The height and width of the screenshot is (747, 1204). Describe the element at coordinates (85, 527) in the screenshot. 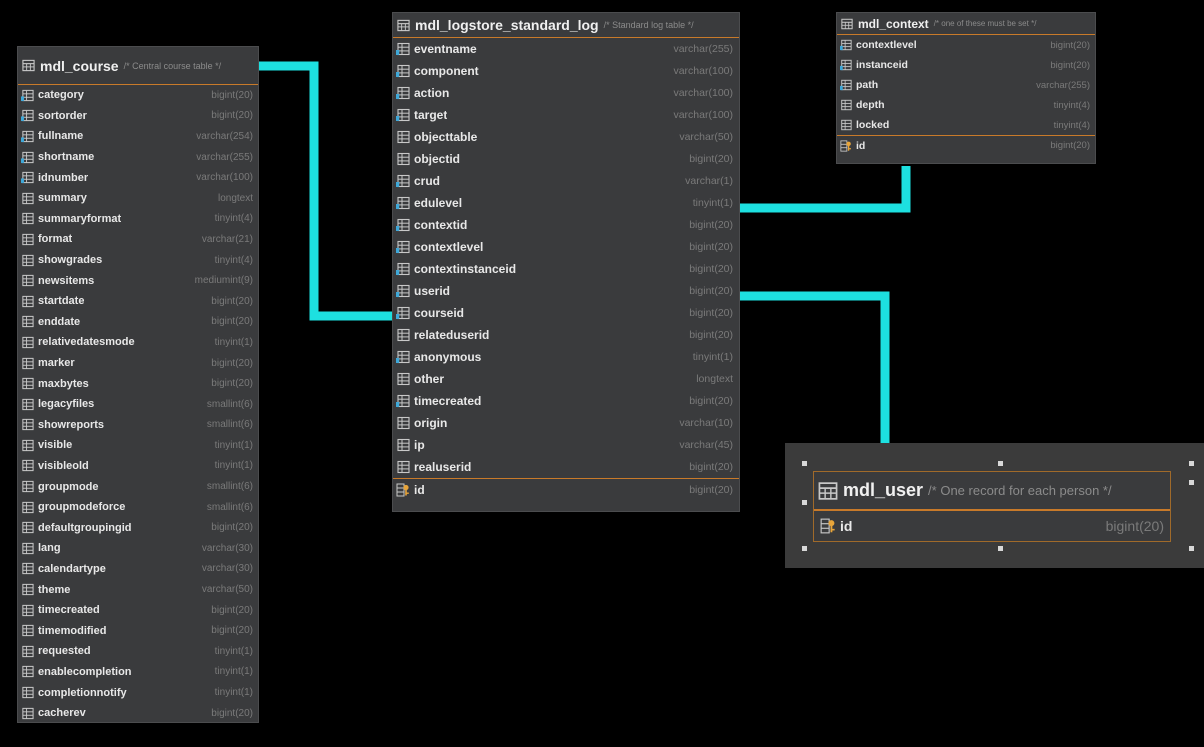

I see `column-name: defaultgroupingid` at that location.